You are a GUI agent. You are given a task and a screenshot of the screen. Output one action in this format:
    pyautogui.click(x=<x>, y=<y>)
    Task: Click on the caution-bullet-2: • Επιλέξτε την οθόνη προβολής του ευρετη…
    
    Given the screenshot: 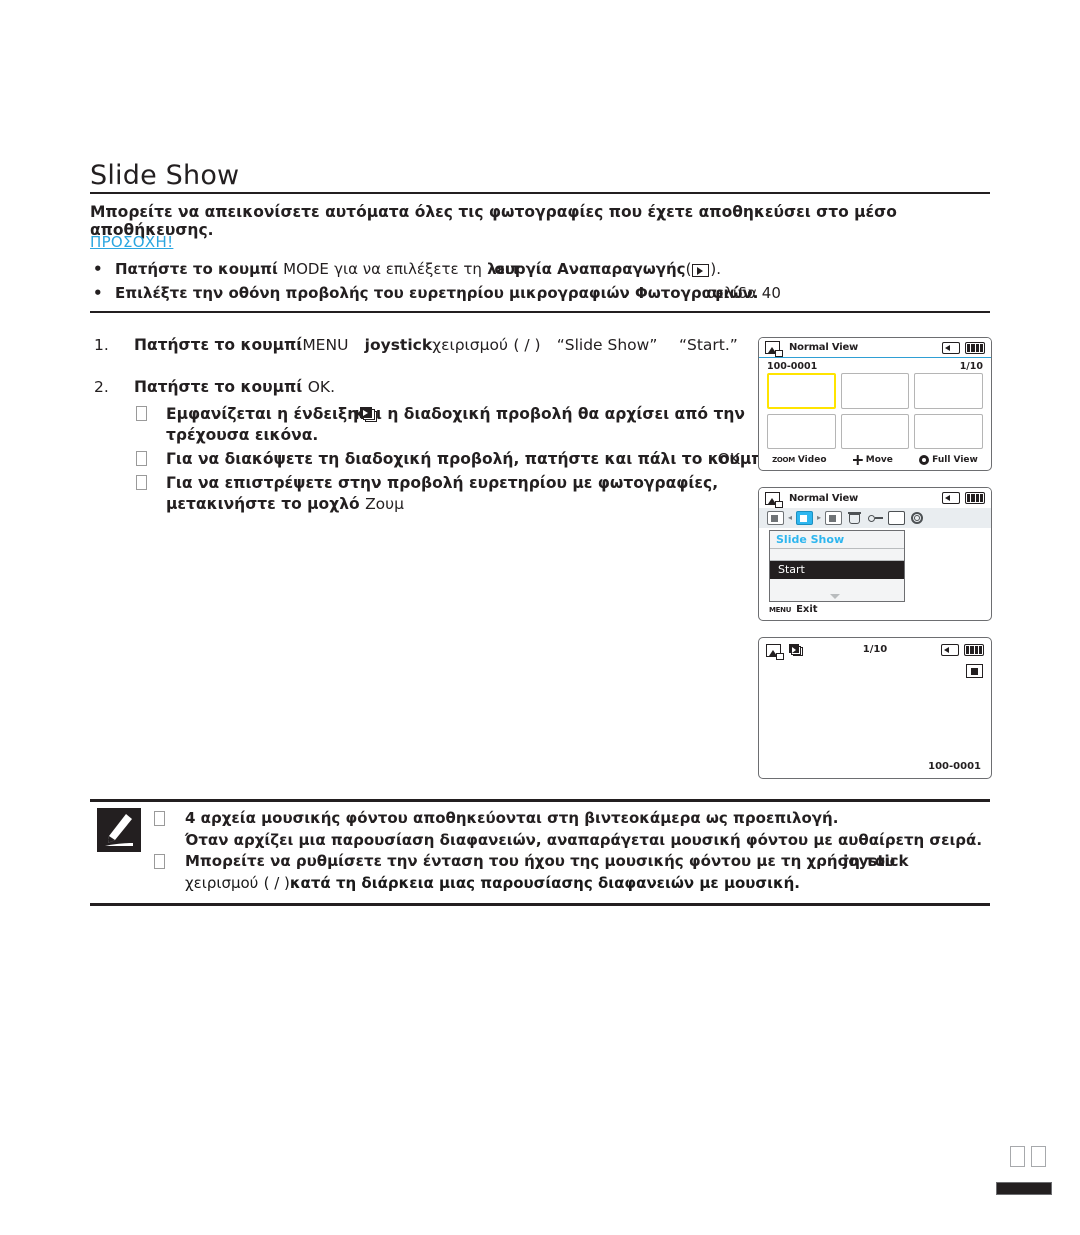 What is the action you would take?
    pyautogui.click(x=542, y=293)
    